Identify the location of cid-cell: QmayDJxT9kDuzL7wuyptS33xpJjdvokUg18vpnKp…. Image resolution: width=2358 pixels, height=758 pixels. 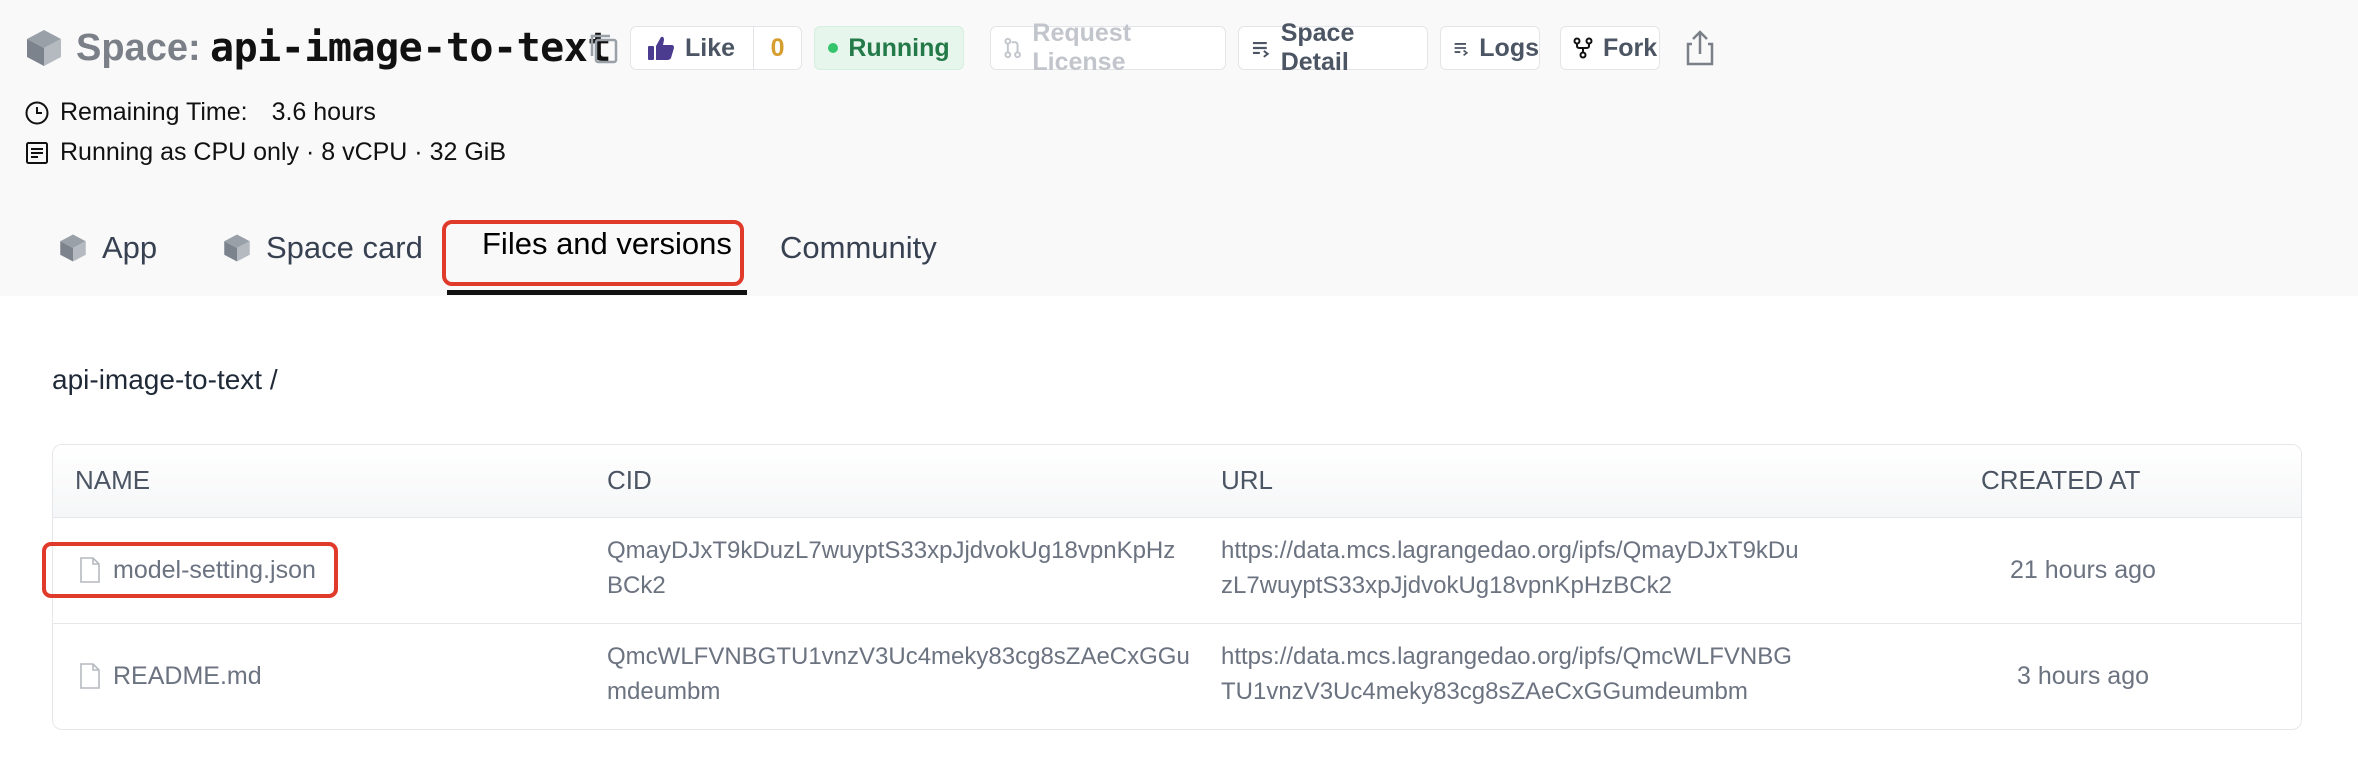
(891, 568).